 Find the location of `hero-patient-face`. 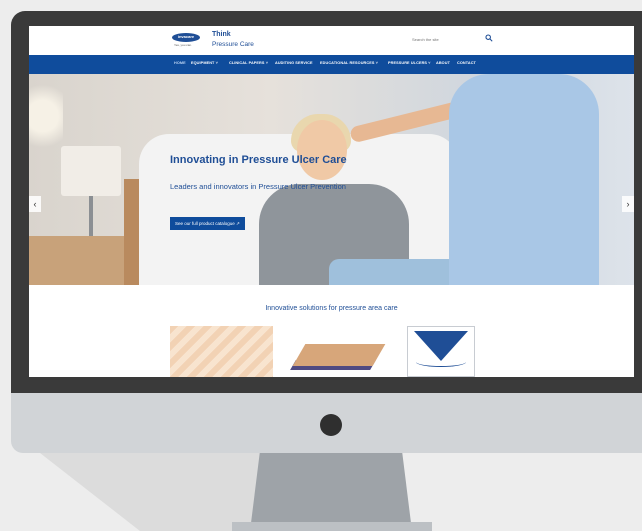

hero-patient-face is located at coordinates (322, 150).